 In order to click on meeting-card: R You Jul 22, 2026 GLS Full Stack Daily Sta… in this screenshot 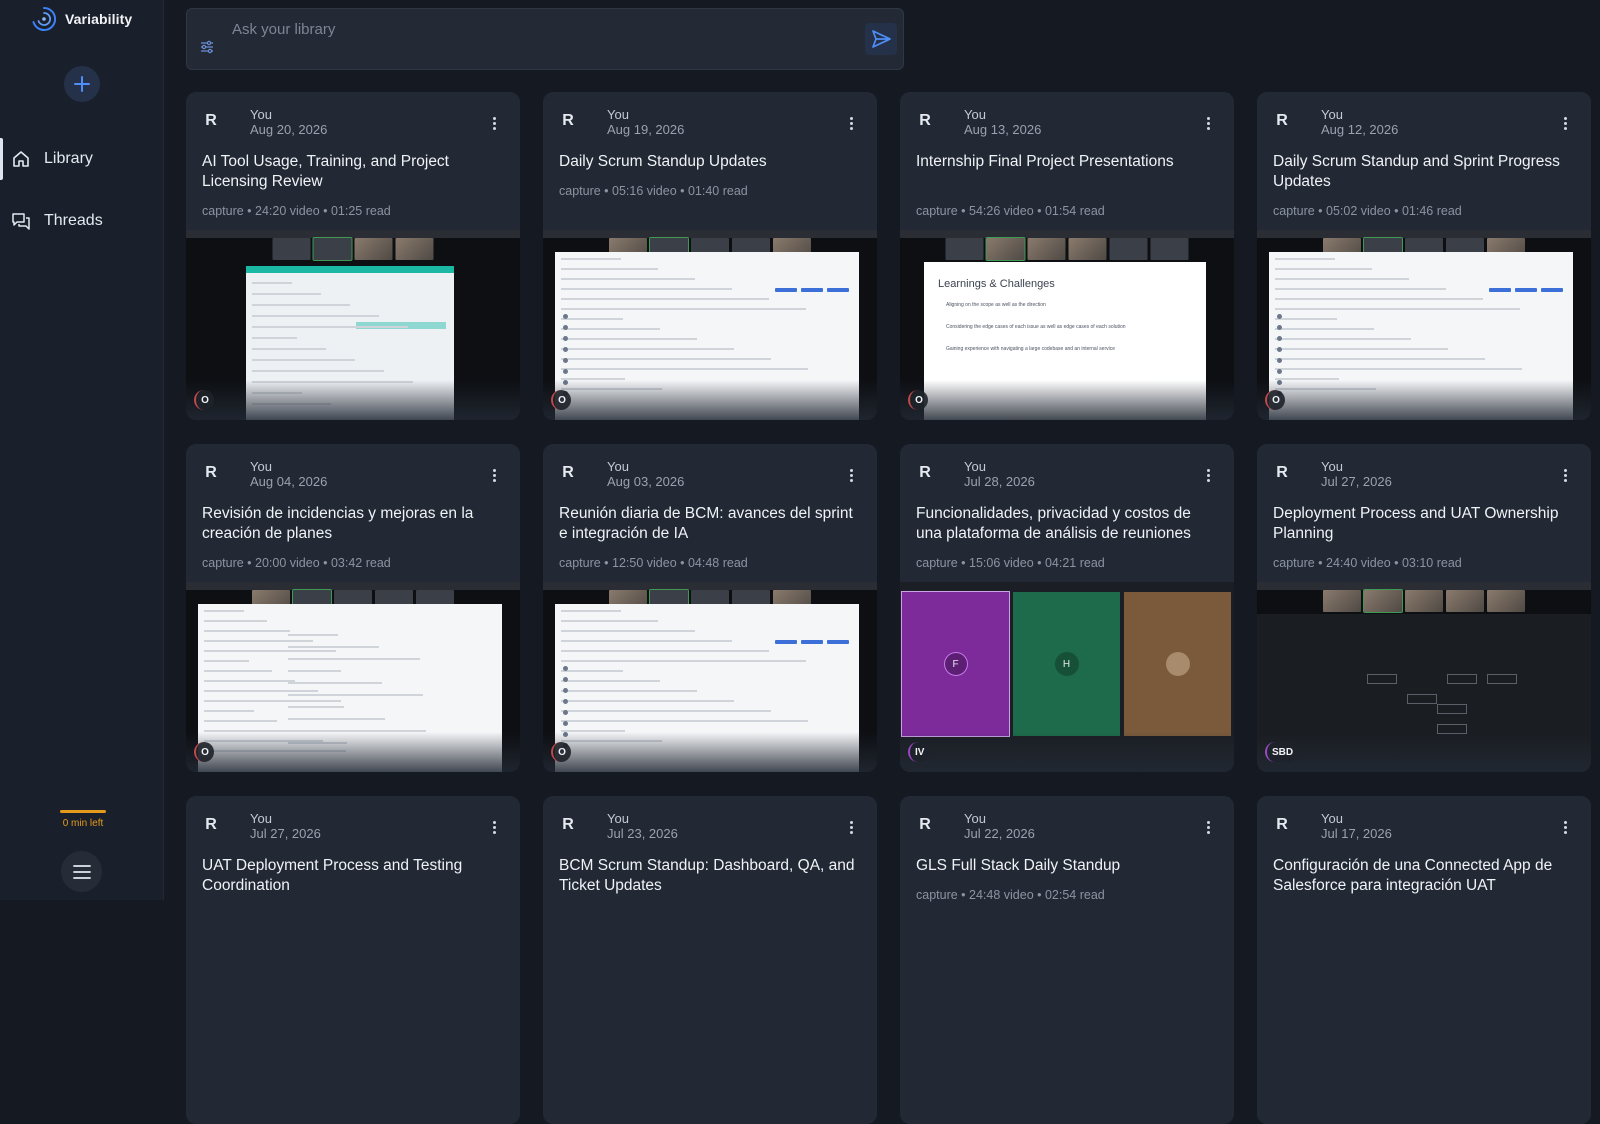, I will do `click(1067, 960)`.